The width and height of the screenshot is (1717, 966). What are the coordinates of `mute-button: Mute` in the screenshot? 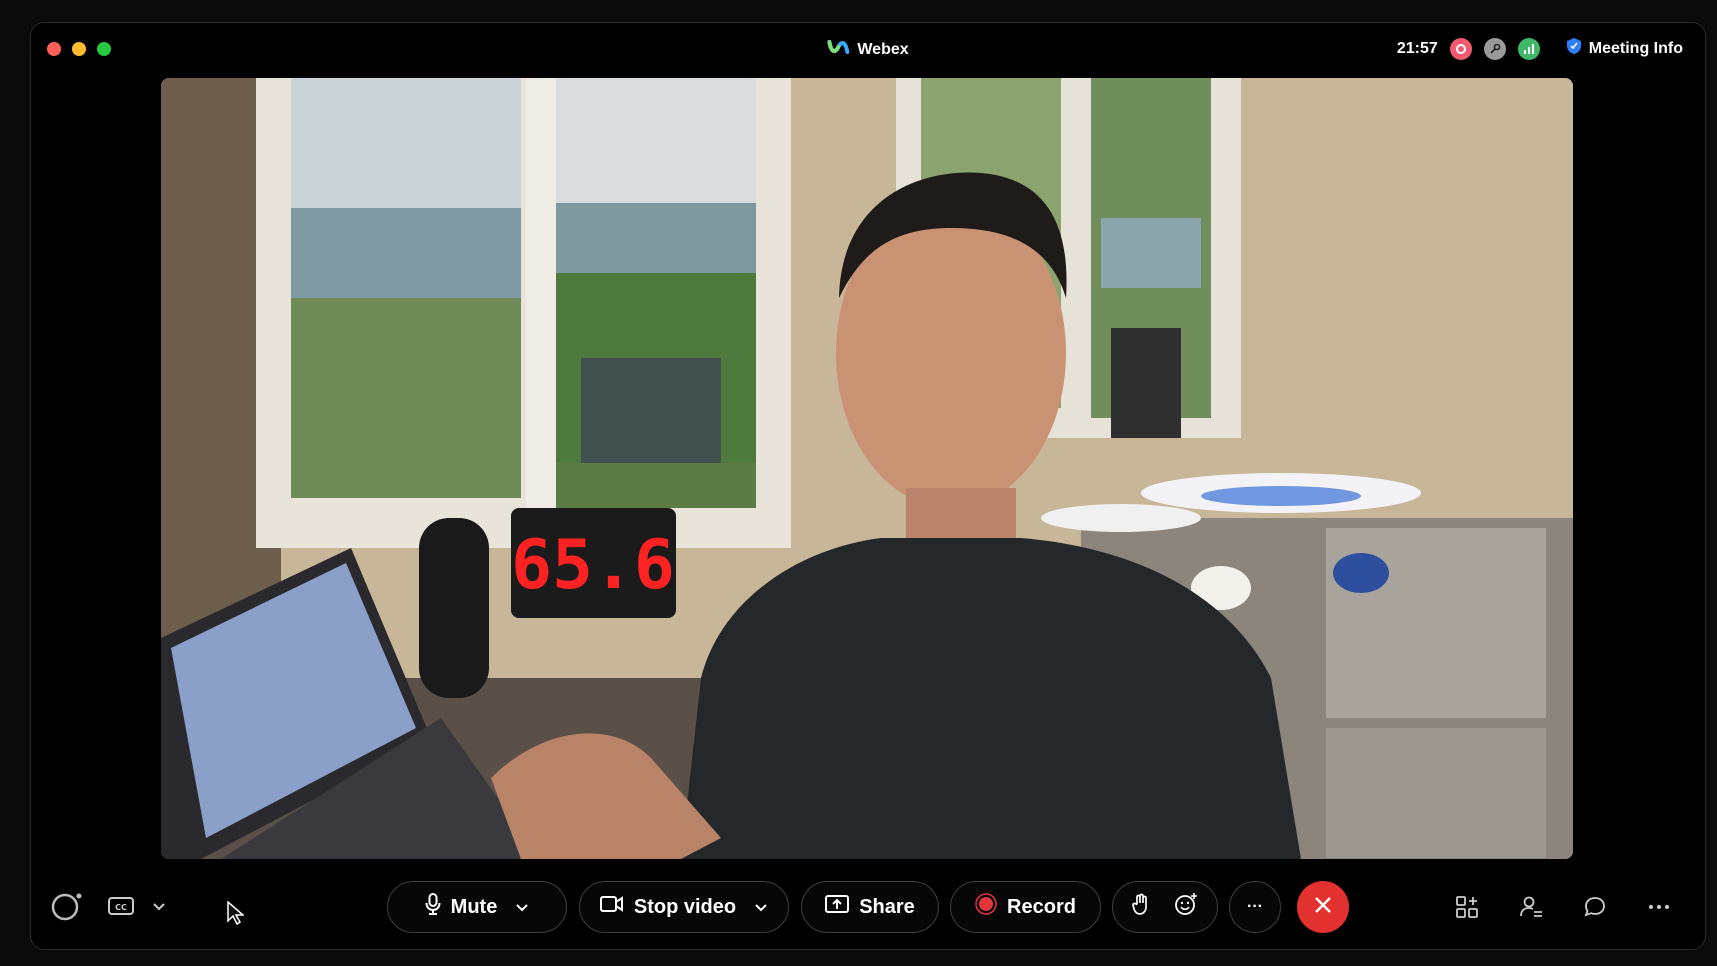 It's located at (477, 907).